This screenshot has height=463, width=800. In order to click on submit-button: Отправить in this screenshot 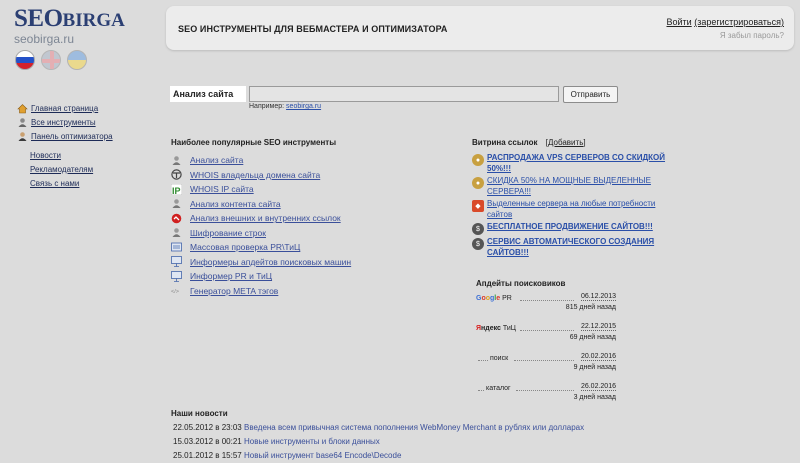, I will do `click(590, 94)`.